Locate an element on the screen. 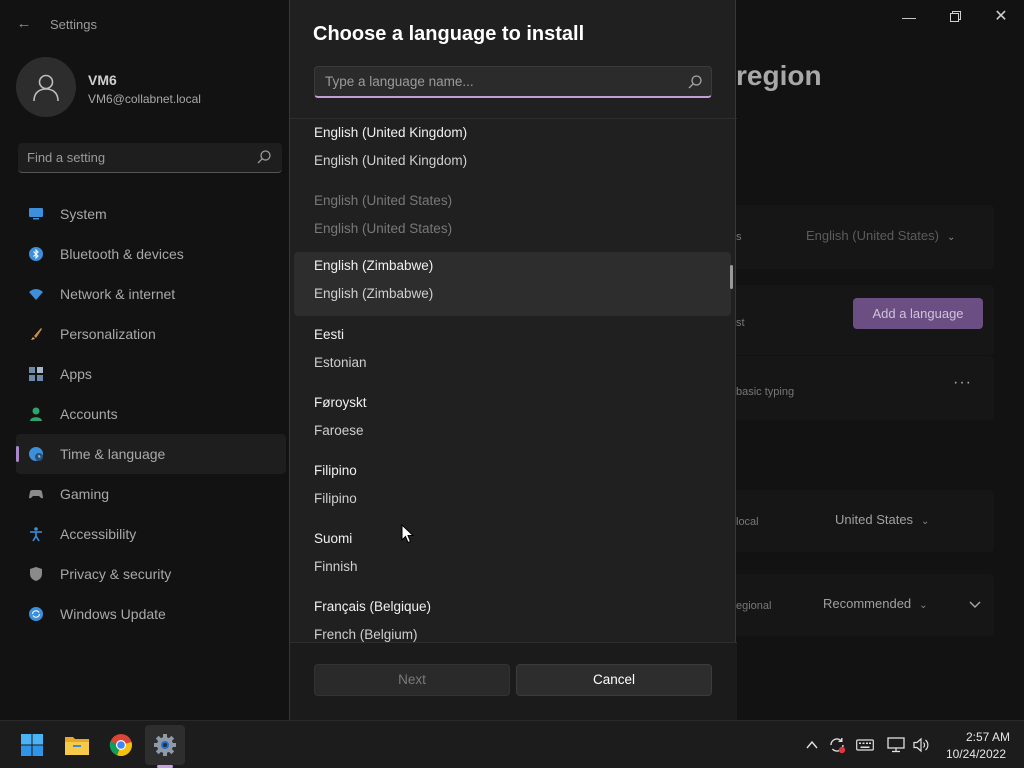 This screenshot has height=768, width=1024. clock-time: 2:57 AM is located at coordinates (975, 737).